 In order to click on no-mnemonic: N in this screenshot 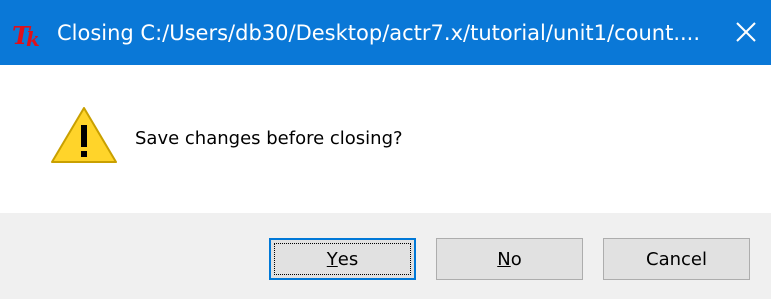, I will do `click(504, 259)`.